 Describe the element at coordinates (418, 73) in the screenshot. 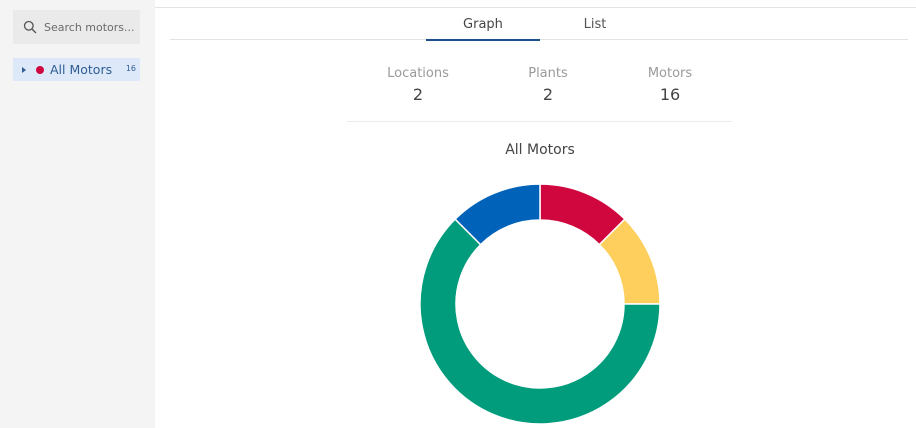

I see `stat-locations-label: Locations` at that location.